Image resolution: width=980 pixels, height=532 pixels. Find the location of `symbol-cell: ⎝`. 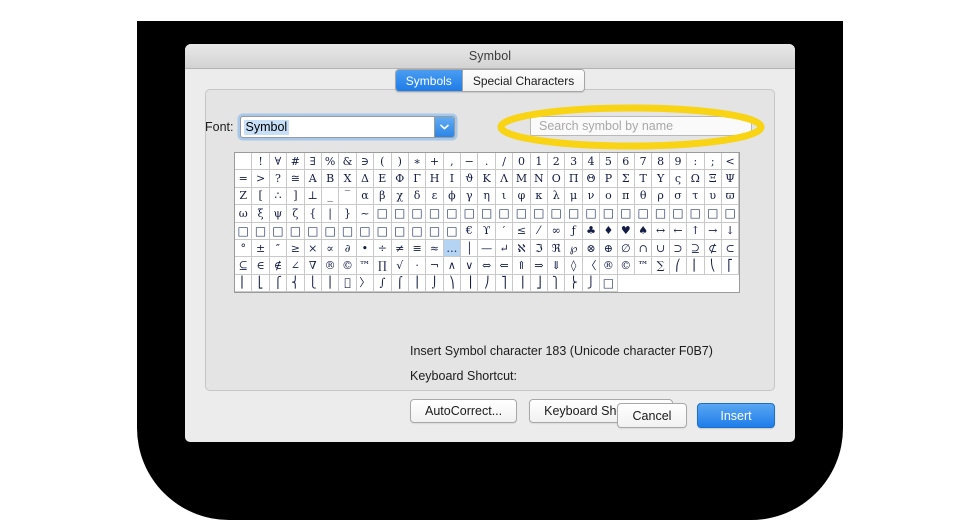

symbol-cell: ⎝ is located at coordinates (713, 266).